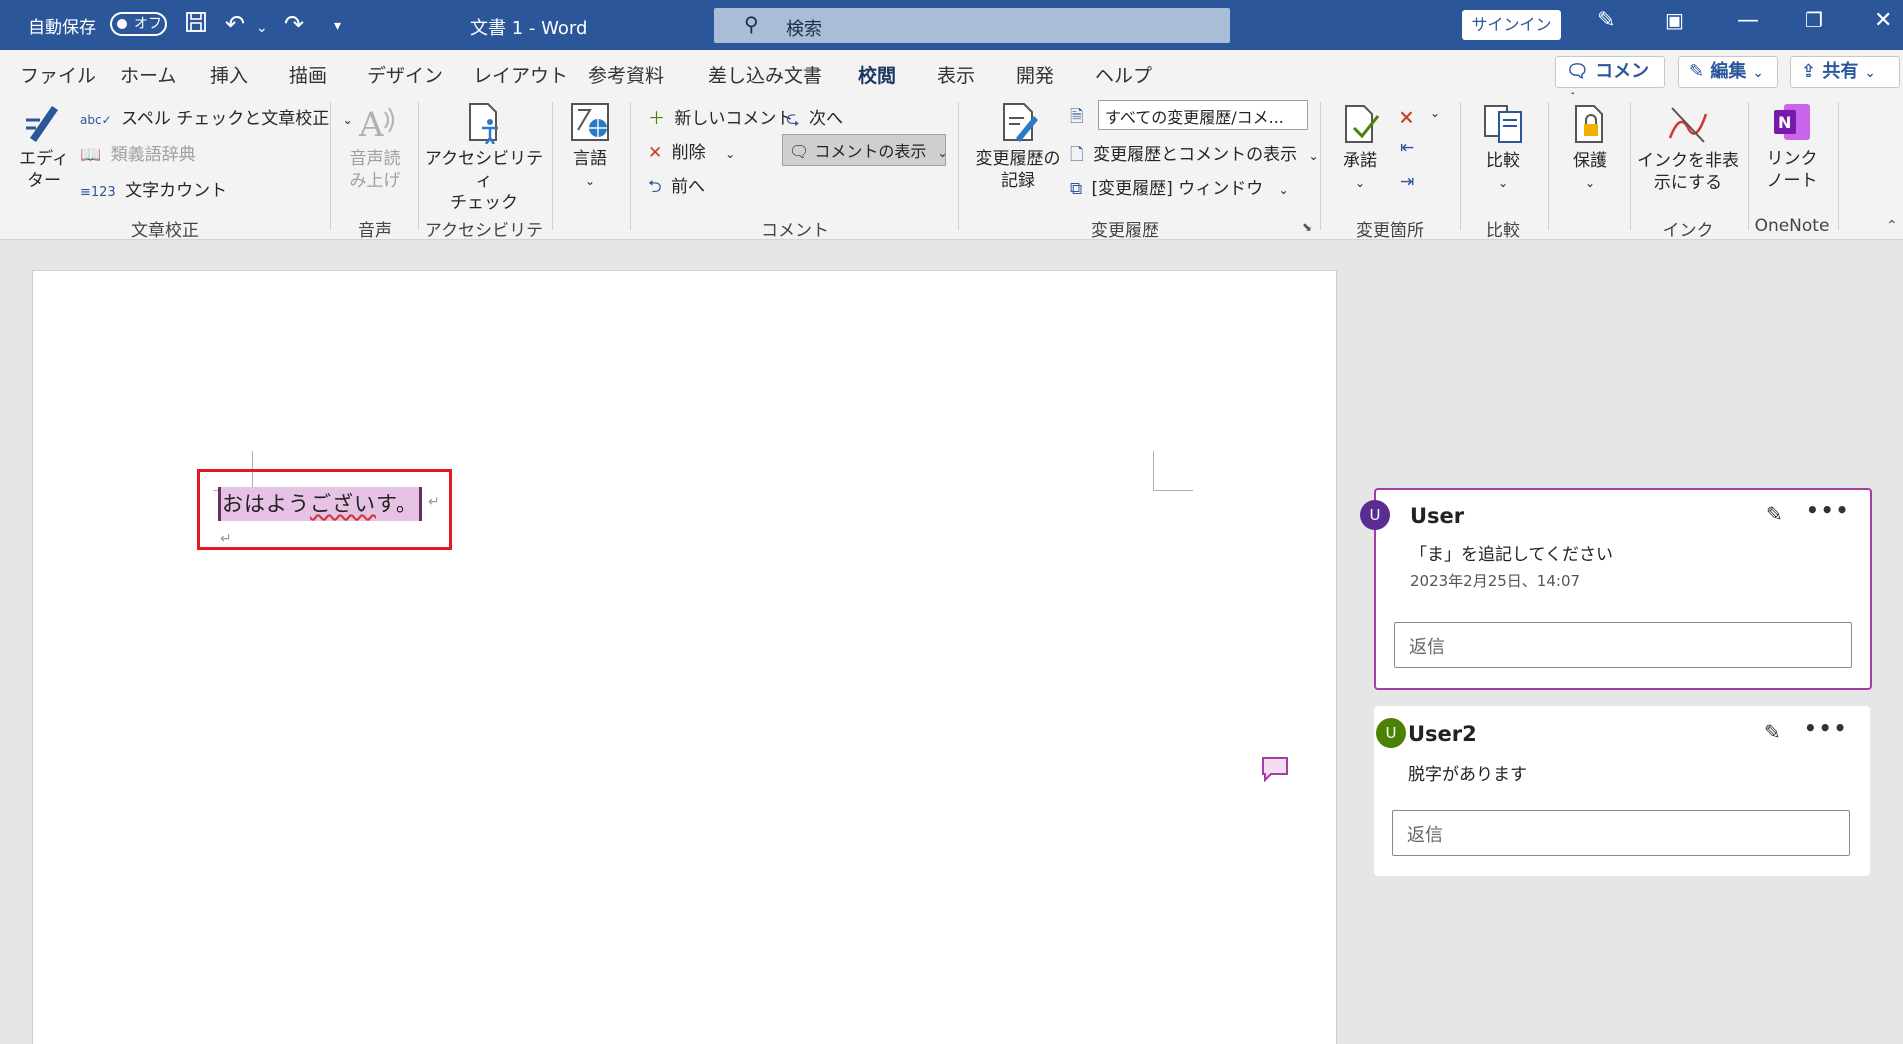  I want to click on linked-notes-button: N リンク ノート, so click(1792, 146).